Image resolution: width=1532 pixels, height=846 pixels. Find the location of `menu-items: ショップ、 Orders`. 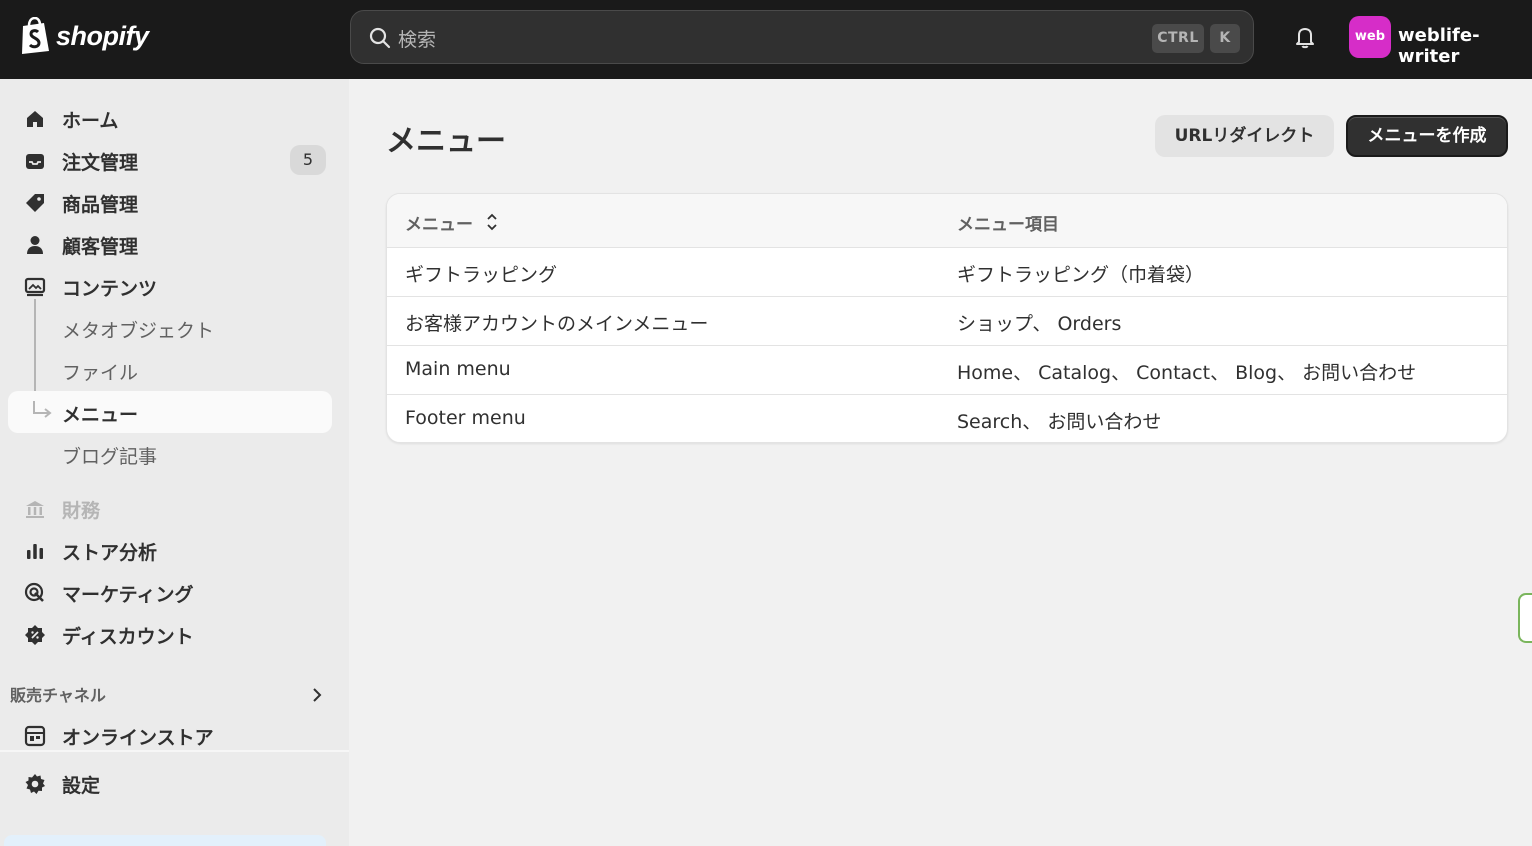

menu-items: ショップ、 Orders is located at coordinates (1039, 324).